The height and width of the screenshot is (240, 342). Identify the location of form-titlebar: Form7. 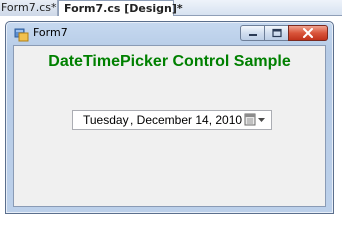
(169, 33).